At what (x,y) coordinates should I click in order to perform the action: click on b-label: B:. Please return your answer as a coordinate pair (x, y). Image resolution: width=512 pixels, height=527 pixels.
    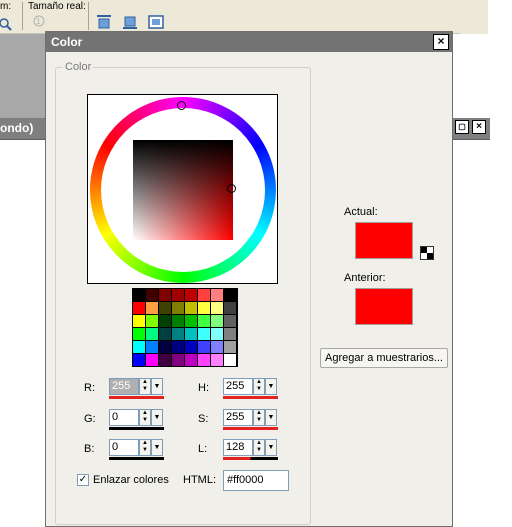
    Looking at the image, I should click on (89, 449).